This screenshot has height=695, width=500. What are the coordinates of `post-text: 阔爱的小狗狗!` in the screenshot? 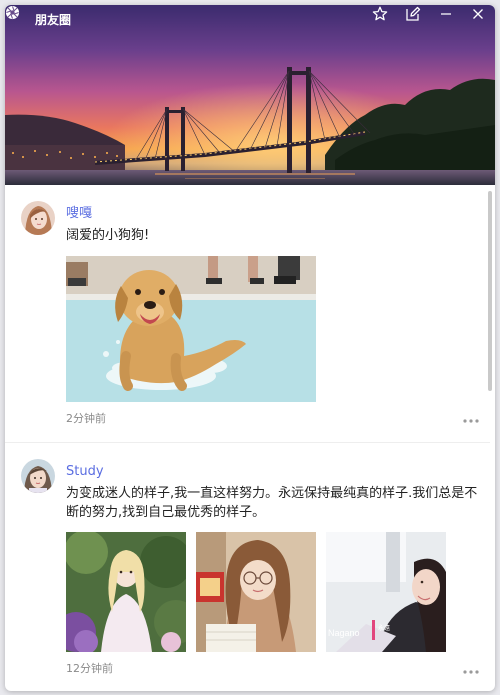 It's located at (108, 235).